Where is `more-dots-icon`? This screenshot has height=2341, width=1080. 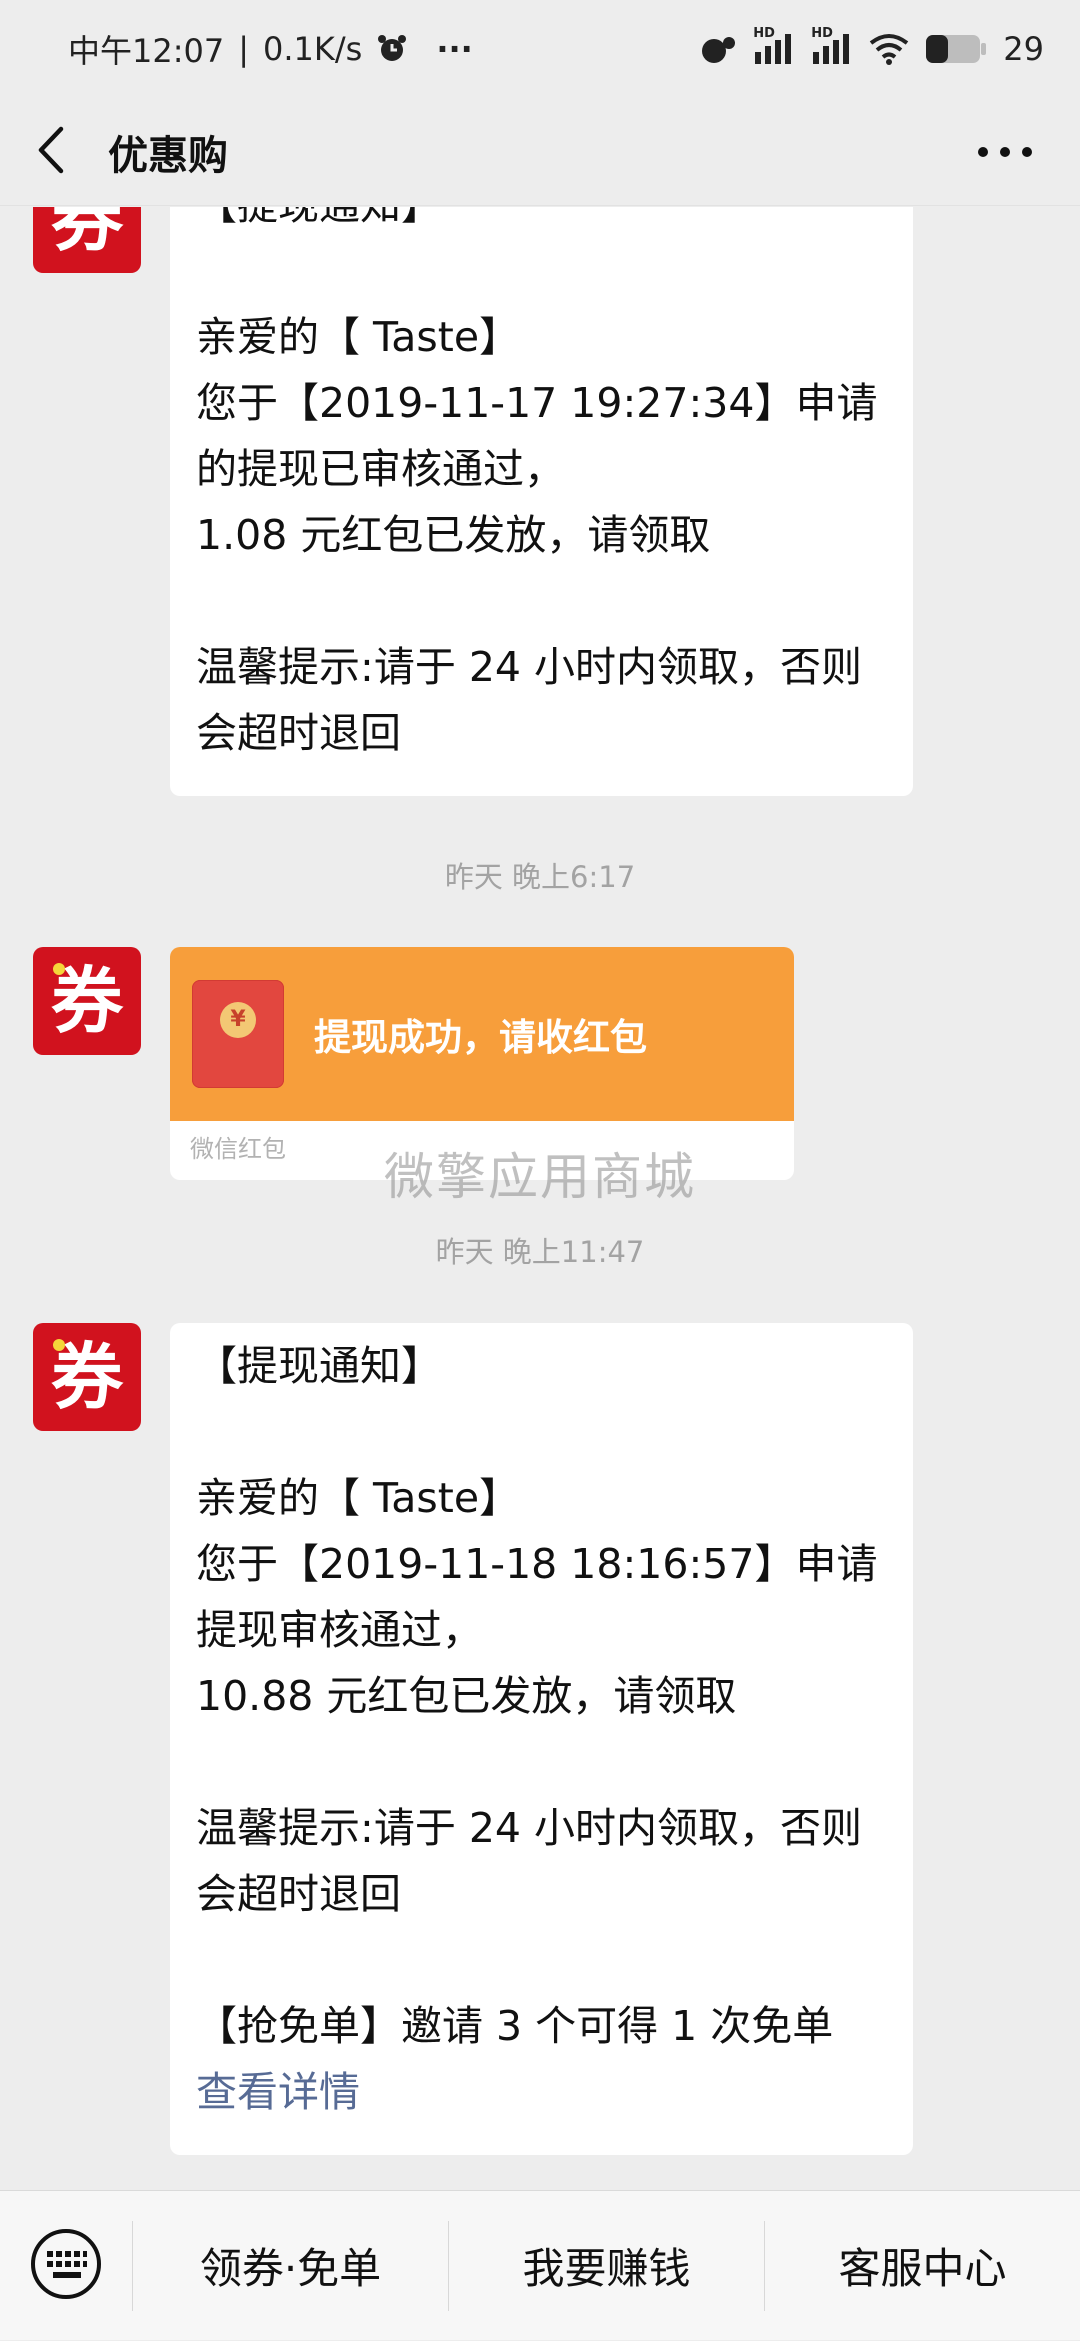
more-dots-icon is located at coordinates (1005, 152).